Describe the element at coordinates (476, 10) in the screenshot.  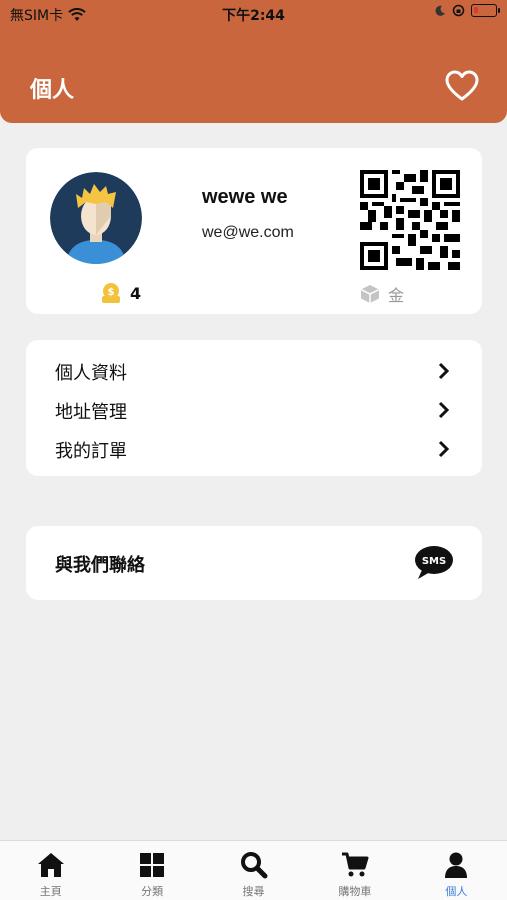
I see `battery-level` at that location.